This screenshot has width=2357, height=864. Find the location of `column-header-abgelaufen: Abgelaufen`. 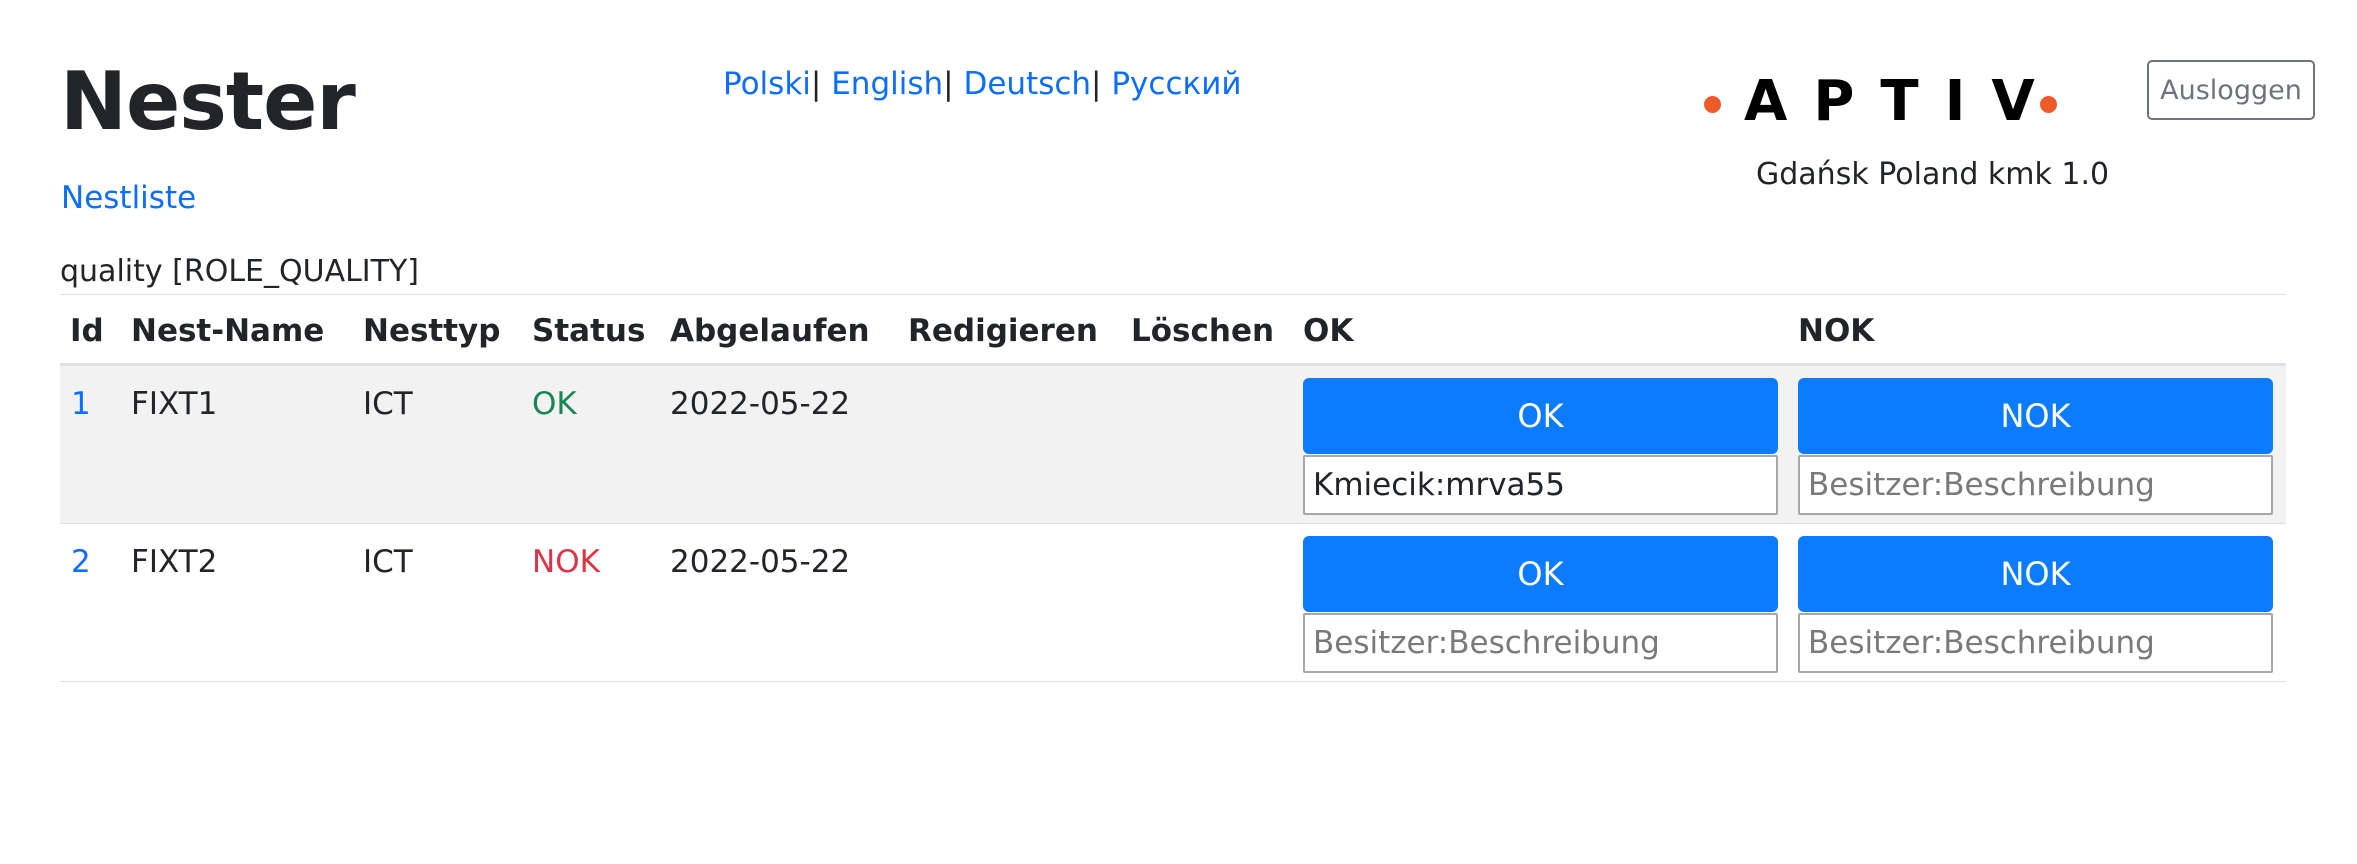

column-header-abgelaufen: Abgelaufen is located at coordinates (770, 331).